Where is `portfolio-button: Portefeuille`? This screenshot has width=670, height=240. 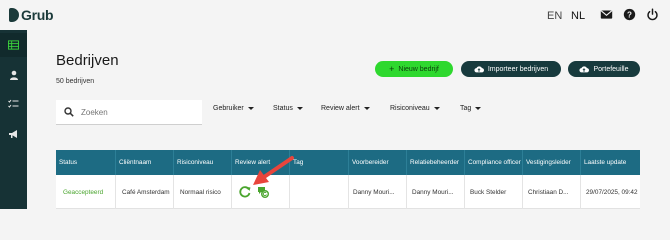
portfolio-button: Portefeuille is located at coordinates (604, 69).